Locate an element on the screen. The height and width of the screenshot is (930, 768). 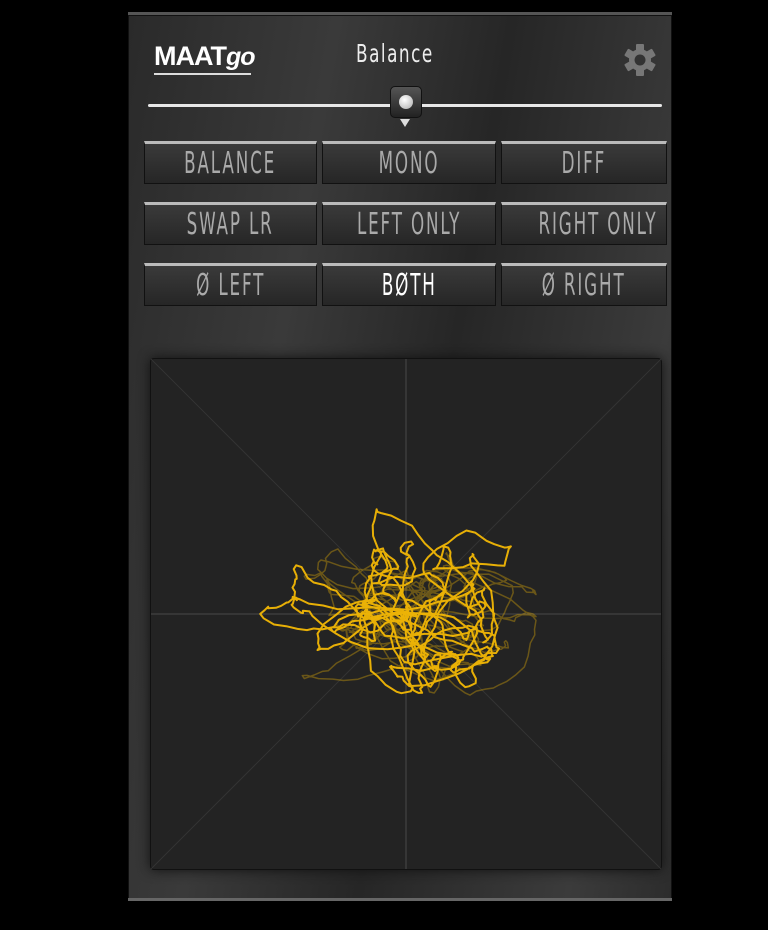
mode-button-right: Ø RIGHT is located at coordinates (584, 284).